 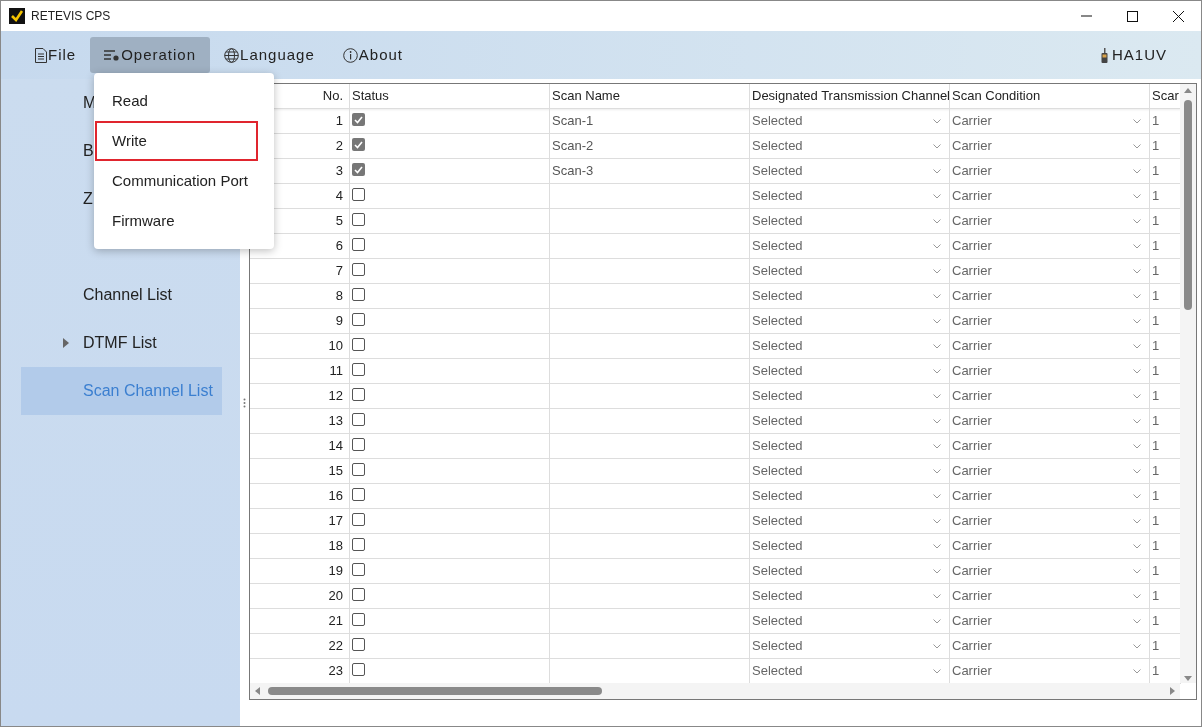 What do you see at coordinates (300, 321) in the screenshot?
I see `row-number: 9` at bounding box center [300, 321].